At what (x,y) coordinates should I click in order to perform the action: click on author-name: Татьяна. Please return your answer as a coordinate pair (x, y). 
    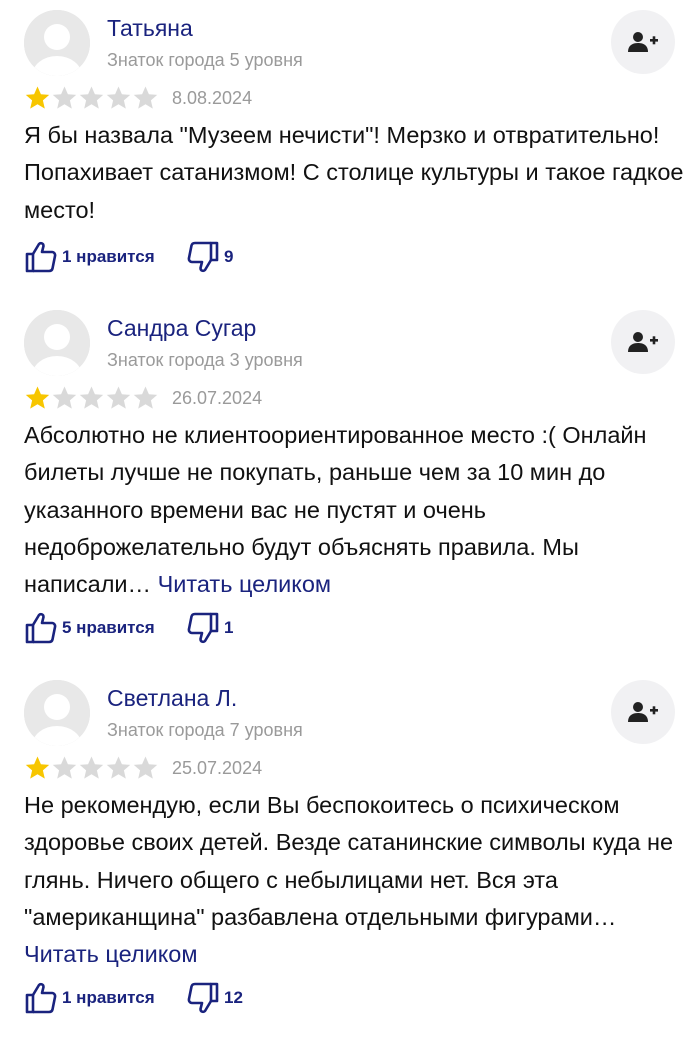
    Looking at the image, I should click on (150, 28).